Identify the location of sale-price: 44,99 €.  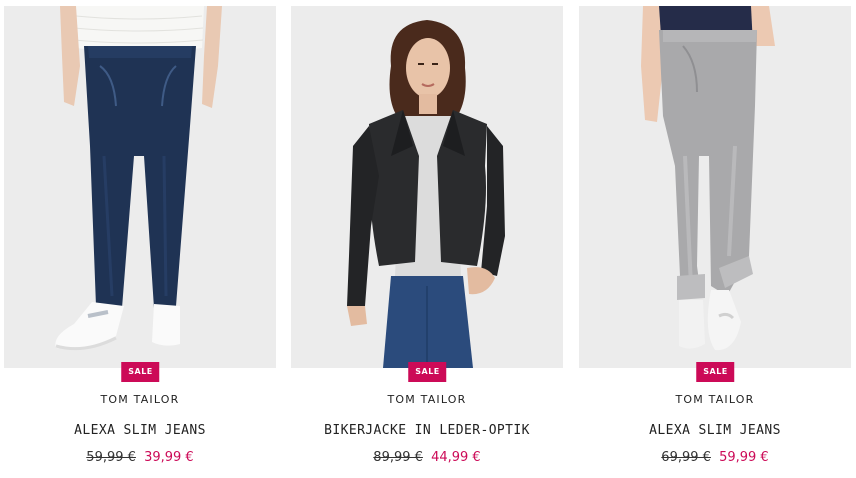
(456, 457).